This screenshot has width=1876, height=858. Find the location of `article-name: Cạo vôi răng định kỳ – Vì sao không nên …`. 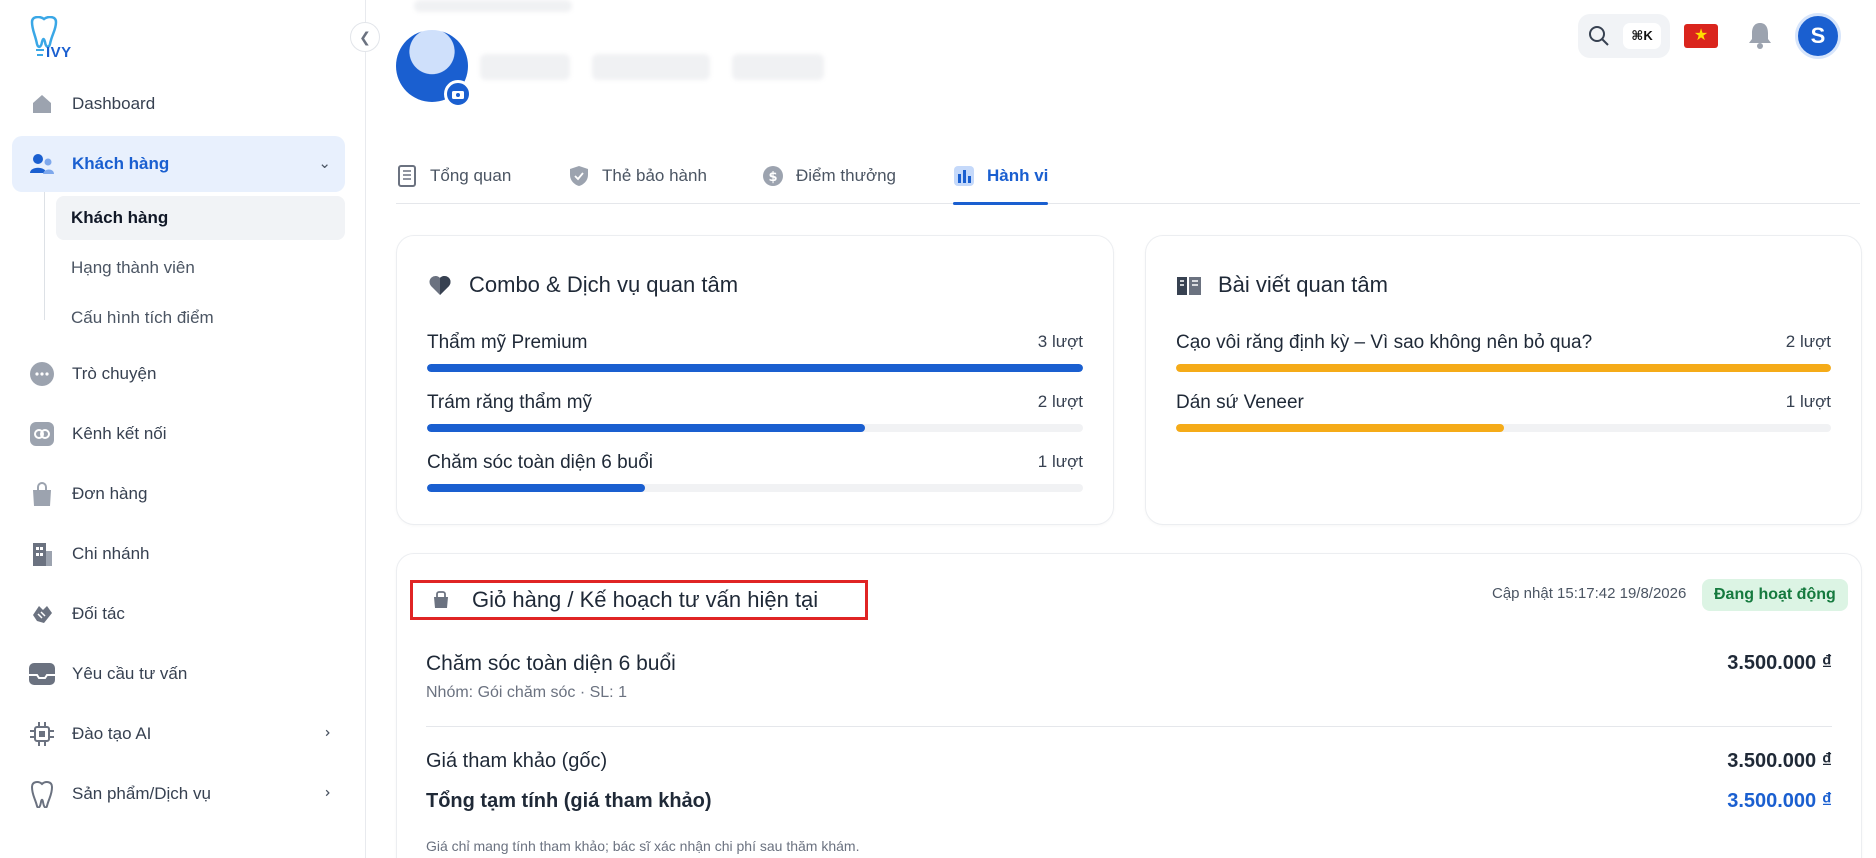

article-name: Cạo vôi răng định kỳ – Vì sao không nên … is located at coordinates (1384, 342).